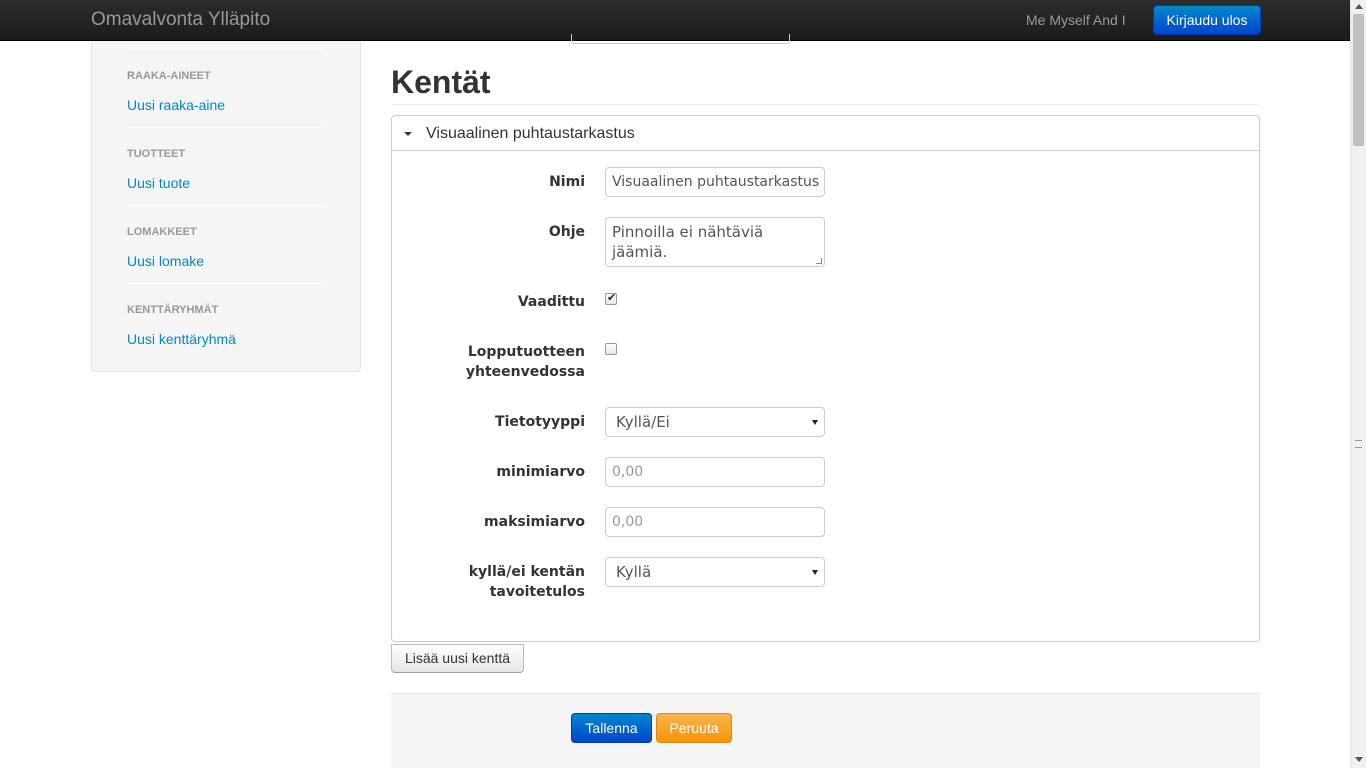 This screenshot has height=768, width=1366. Describe the element at coordinates (165, 261) in the screenshot. I see `sidebar-link-new-form: Uusi lomake` at that location.